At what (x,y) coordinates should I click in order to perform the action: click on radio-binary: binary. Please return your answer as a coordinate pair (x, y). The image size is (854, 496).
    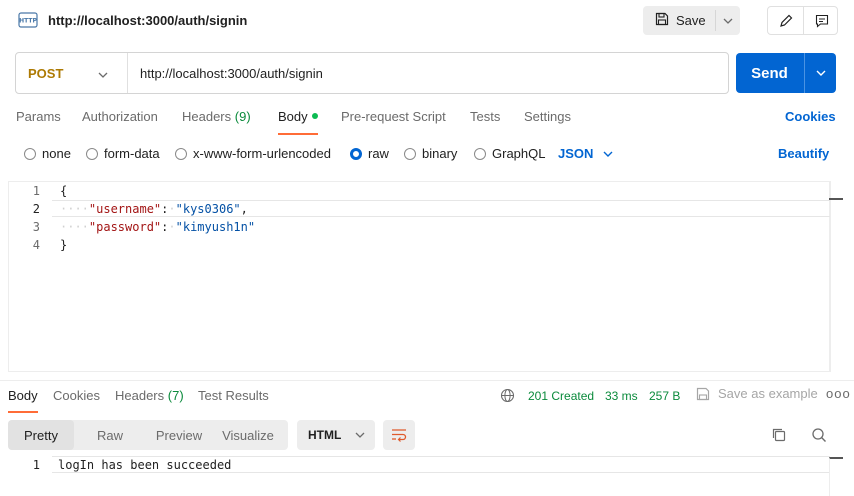
    Looking at the image, I should click on (430, 153).